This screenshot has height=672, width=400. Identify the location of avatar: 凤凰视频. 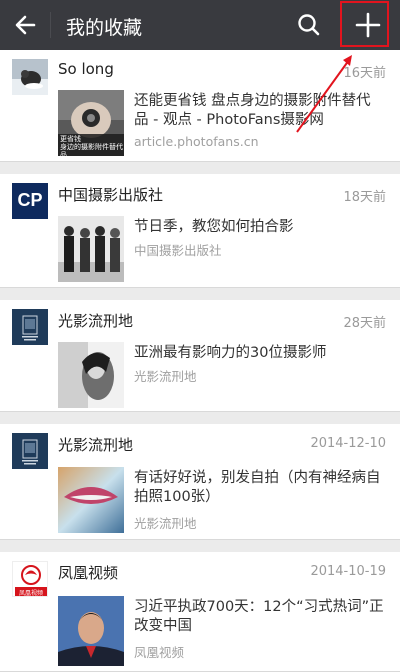
(30, 579).